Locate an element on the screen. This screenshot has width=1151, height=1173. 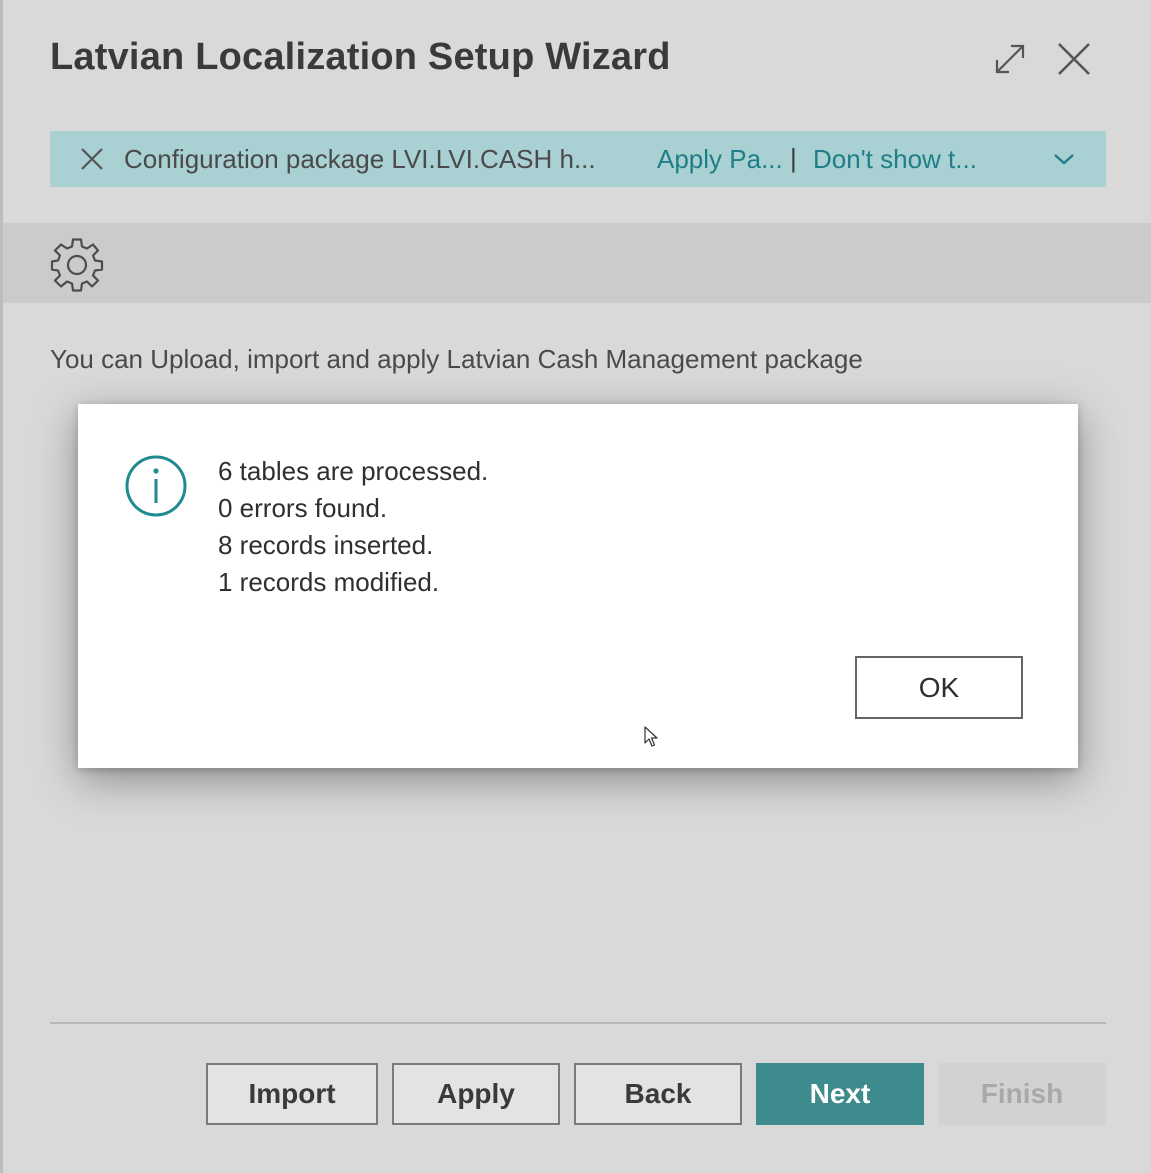
dialog-message-line: 0 errors found. is located at coordinates (303, 508).